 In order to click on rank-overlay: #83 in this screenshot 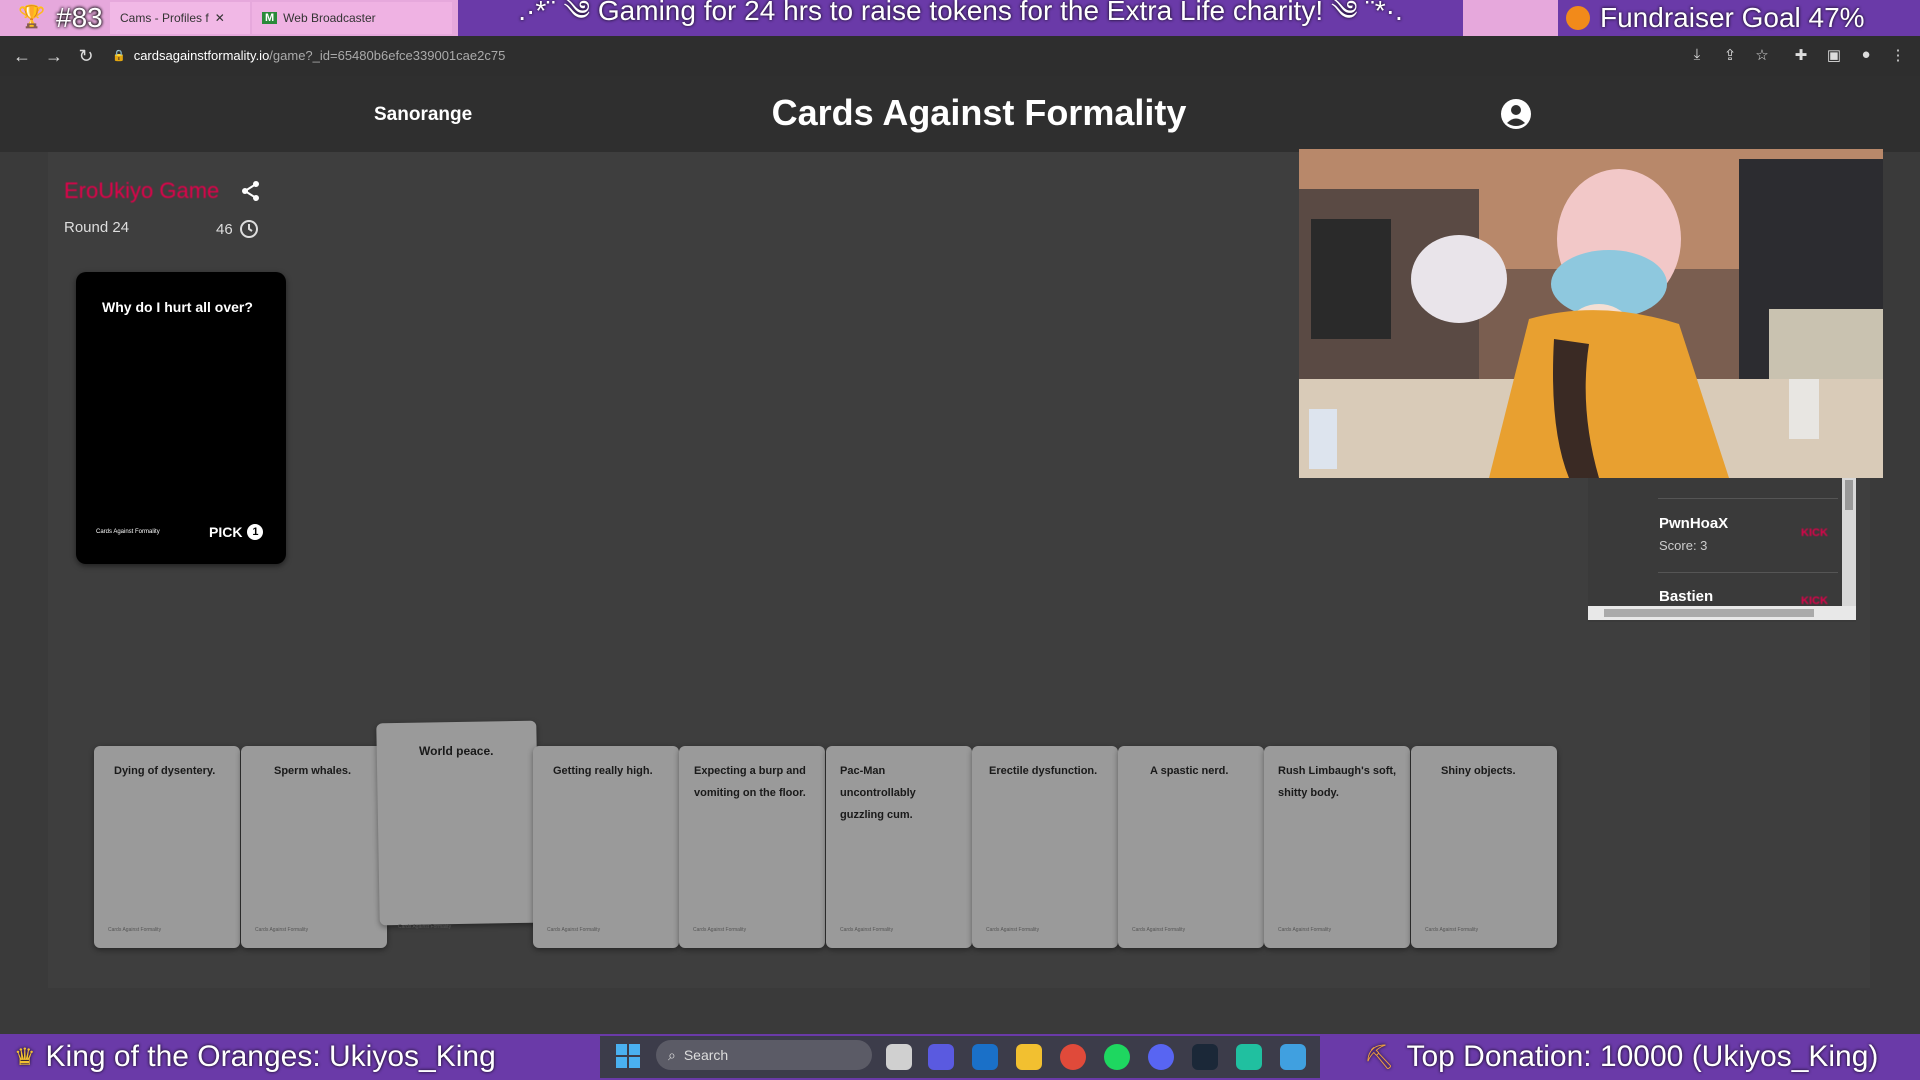, I will do `click(79, 17)`.